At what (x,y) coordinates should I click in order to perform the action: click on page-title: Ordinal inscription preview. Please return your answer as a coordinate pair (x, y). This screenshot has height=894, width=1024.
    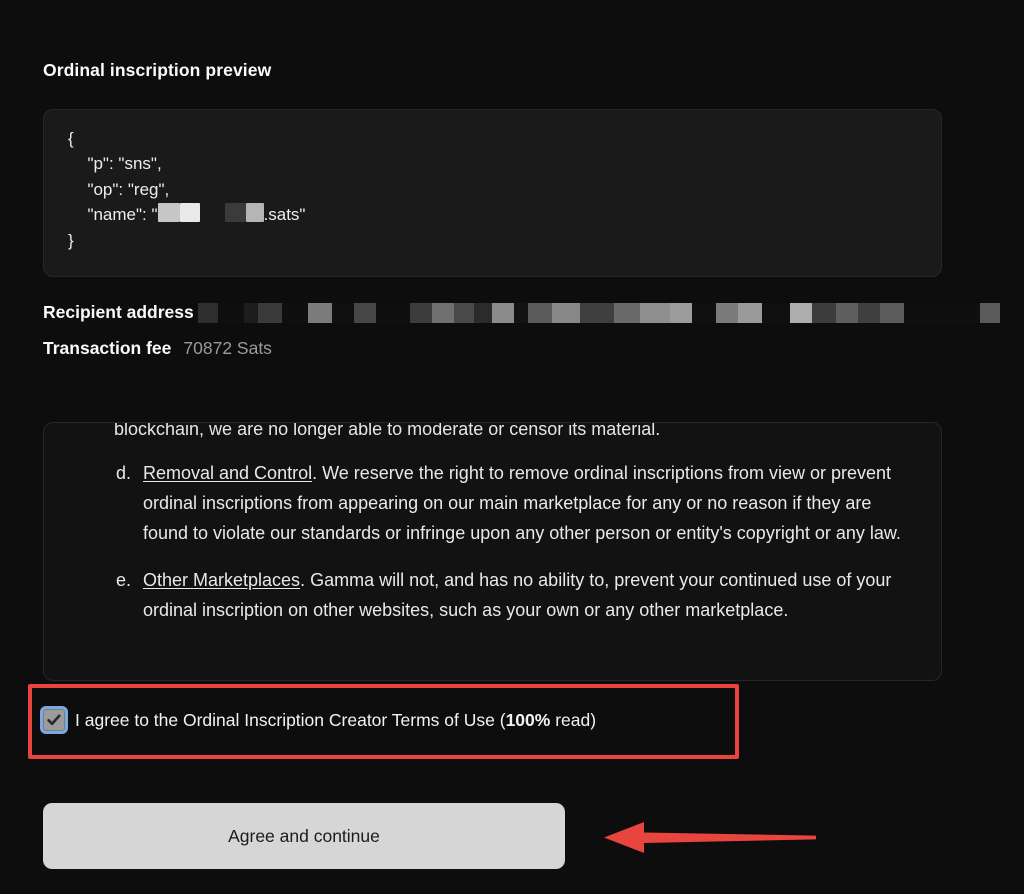
    Looking at the image, I should click on (157, 70).